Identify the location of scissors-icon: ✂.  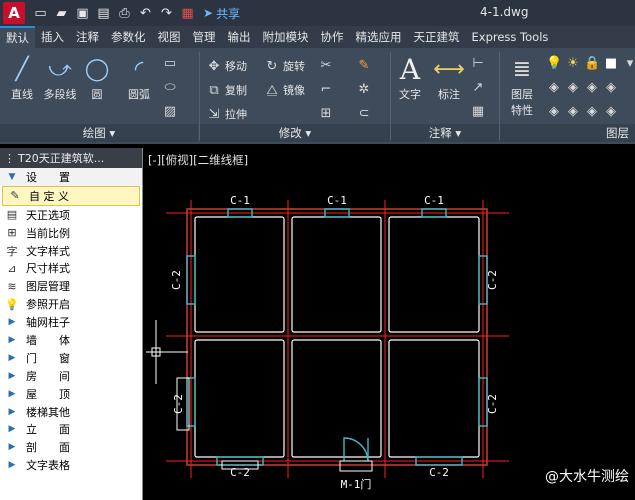
(326, 65).